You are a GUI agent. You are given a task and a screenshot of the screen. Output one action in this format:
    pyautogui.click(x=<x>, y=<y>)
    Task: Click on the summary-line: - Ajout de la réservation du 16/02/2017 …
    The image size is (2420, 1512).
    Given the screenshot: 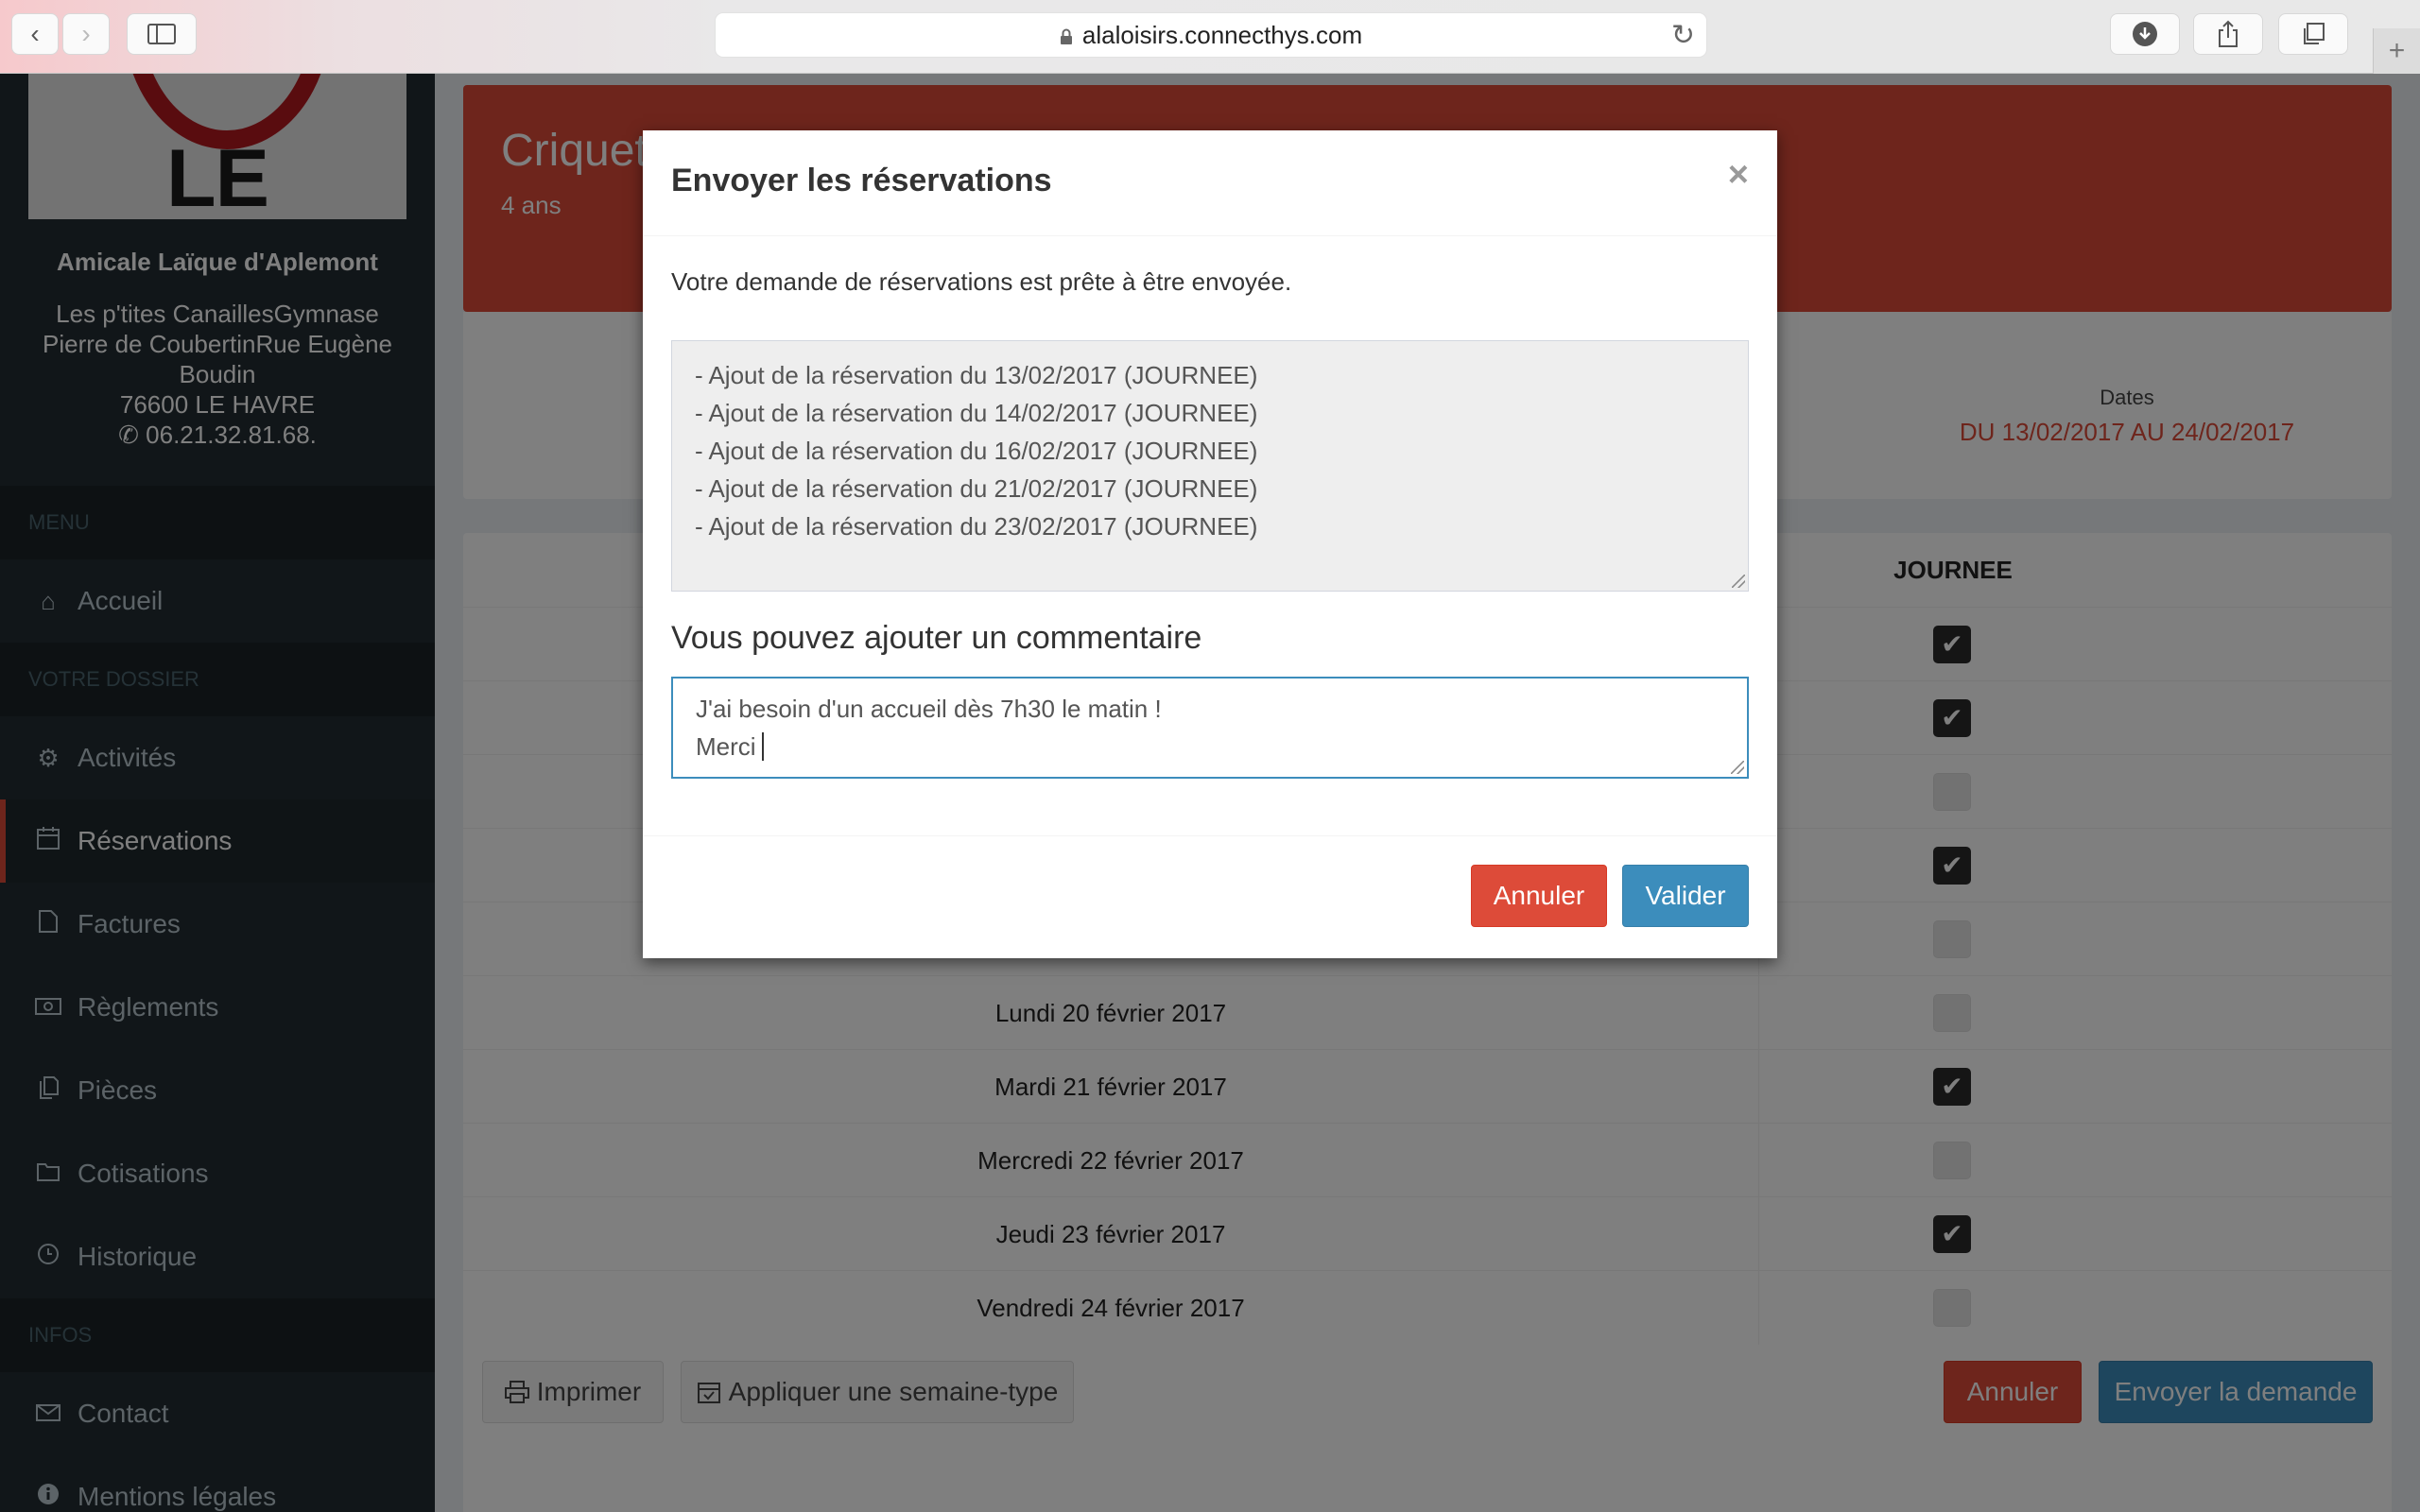 What is the action you would take?
    pyautogui.click(x=977, y=451)
    